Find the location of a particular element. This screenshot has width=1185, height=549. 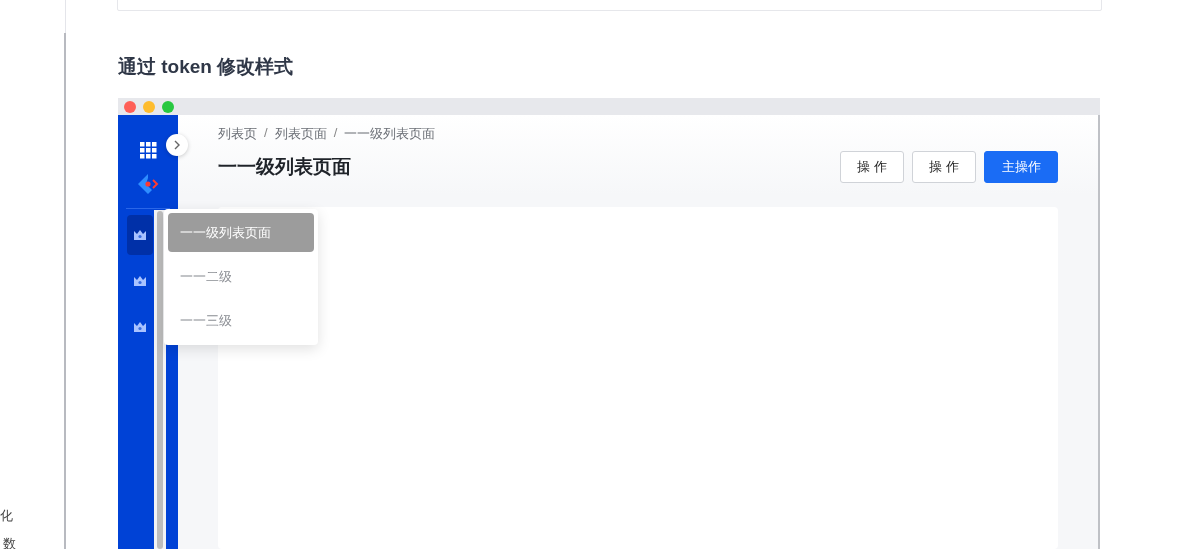

nav-link: 化 is located at coordinates (6, 516).